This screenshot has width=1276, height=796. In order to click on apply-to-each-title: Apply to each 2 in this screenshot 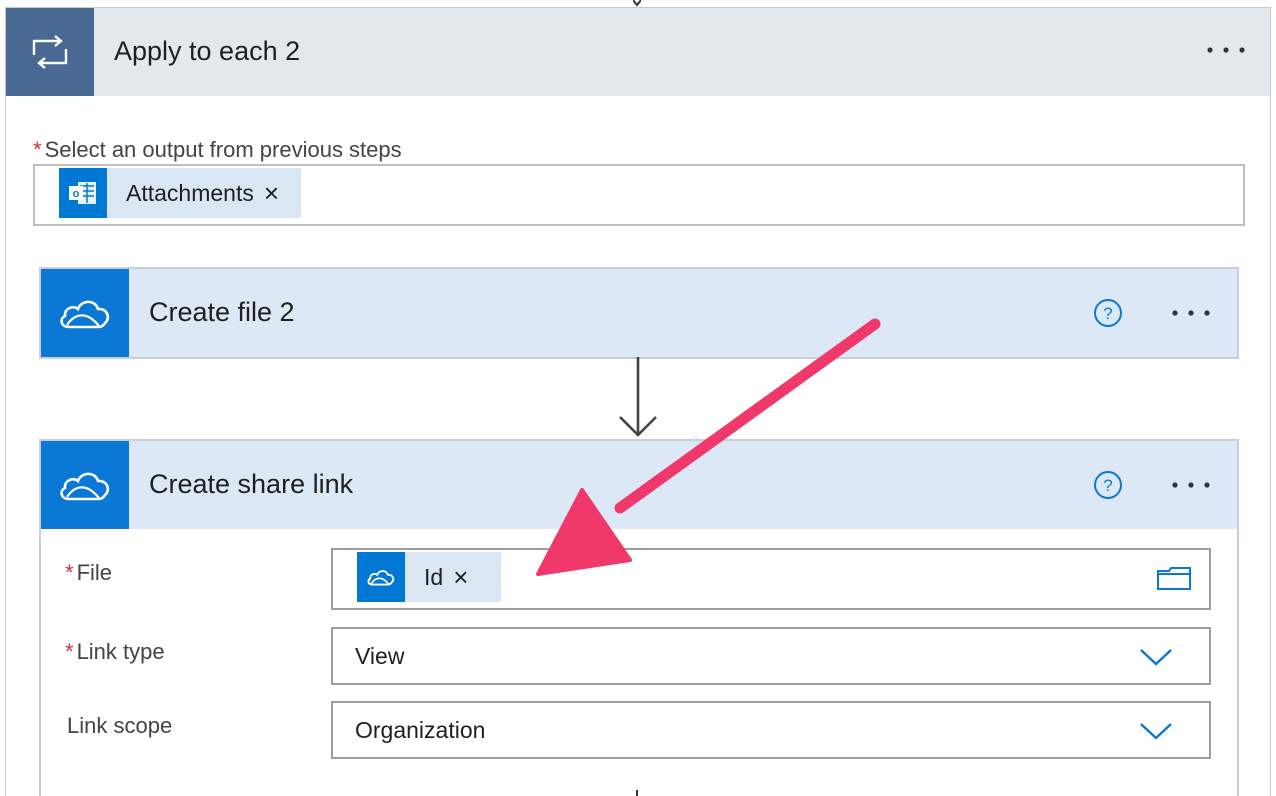, I will do `click(207, 51)`.